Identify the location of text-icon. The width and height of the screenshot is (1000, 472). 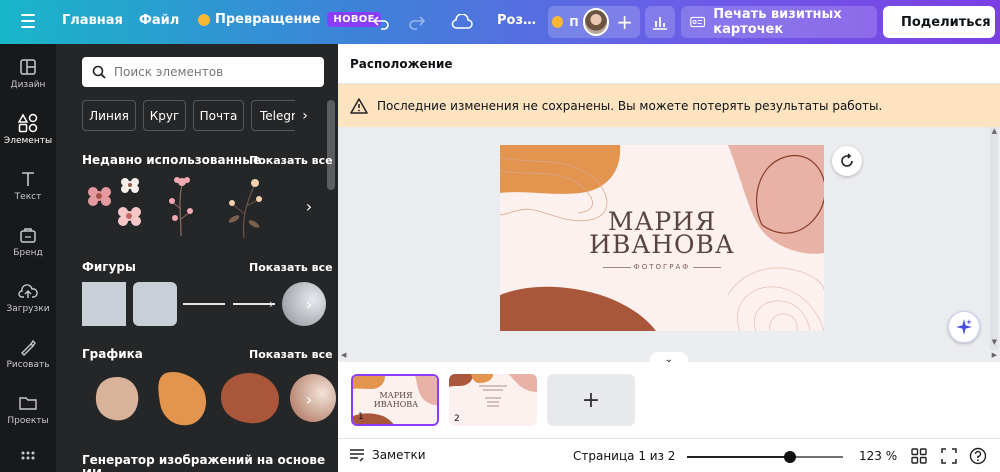
(28, 179).